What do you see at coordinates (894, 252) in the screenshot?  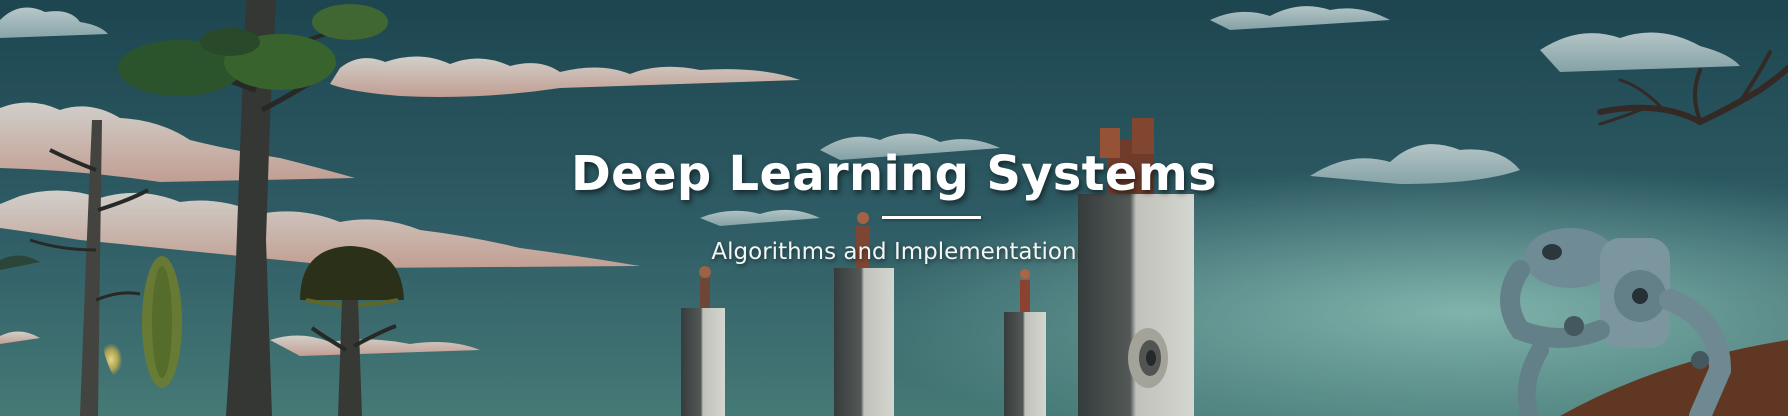 I see `page-subtitle: Algorithms and Implementation` at bounding box center [894, 252].